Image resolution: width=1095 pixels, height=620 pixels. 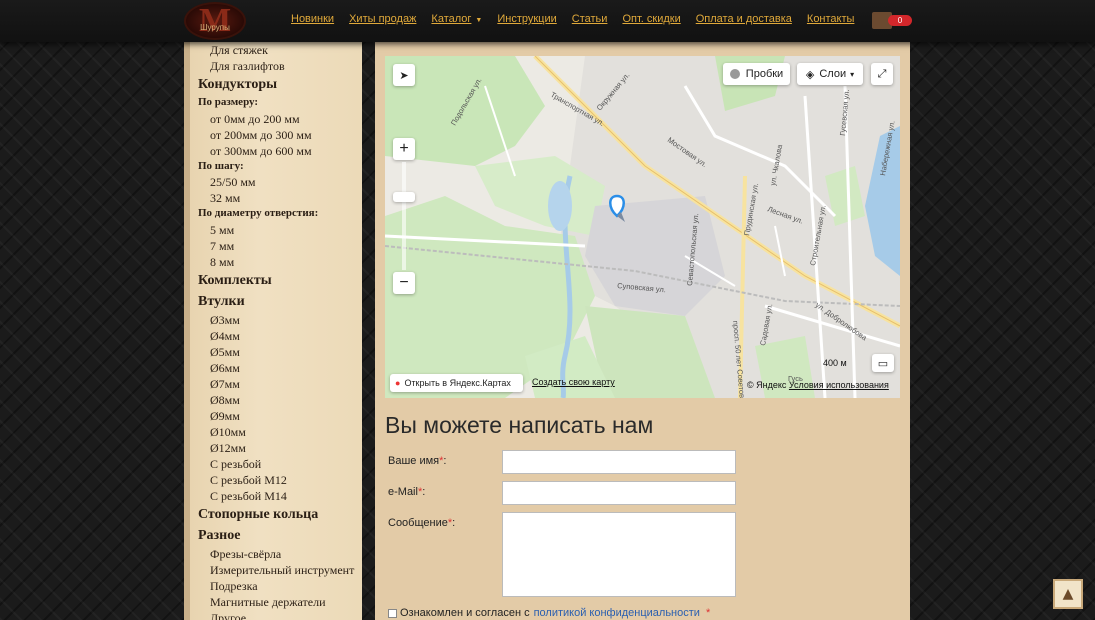 What do you see at coordinates (222, 246) in the screenshot?
I see `sidebar-item: 7 мм` at bounding box center [222, 246].